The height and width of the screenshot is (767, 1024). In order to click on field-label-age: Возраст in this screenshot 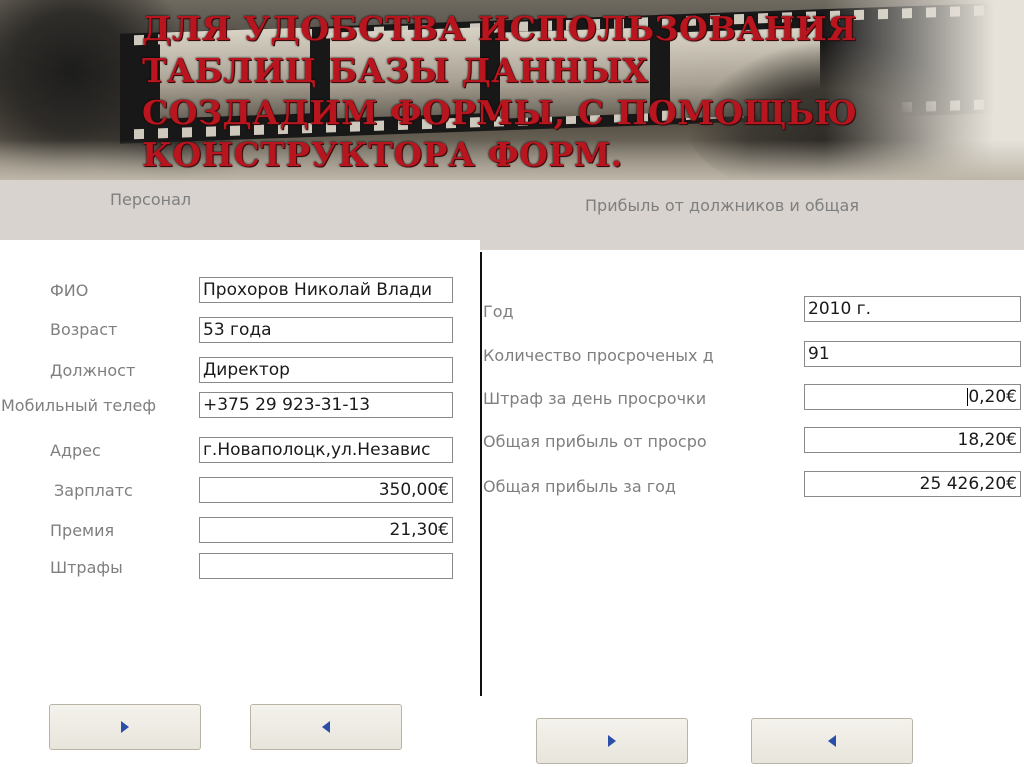, I will do `click(84, 329)`.